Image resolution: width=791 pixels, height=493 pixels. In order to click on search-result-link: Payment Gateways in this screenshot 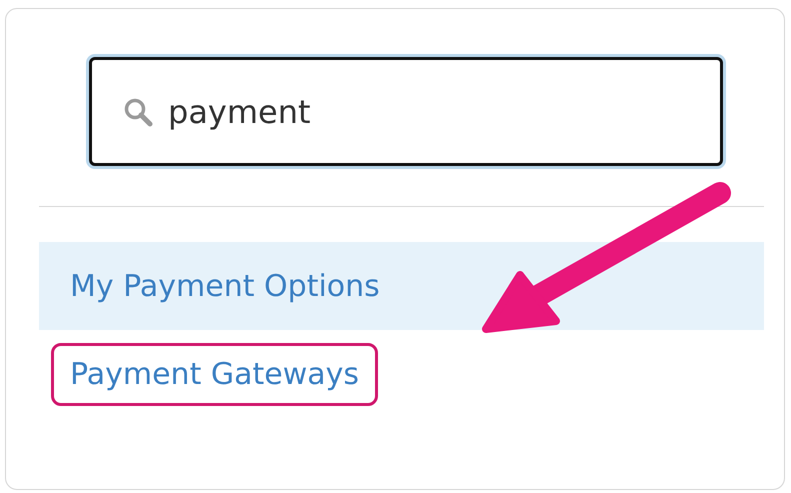, I will do `click(214, 374)`.